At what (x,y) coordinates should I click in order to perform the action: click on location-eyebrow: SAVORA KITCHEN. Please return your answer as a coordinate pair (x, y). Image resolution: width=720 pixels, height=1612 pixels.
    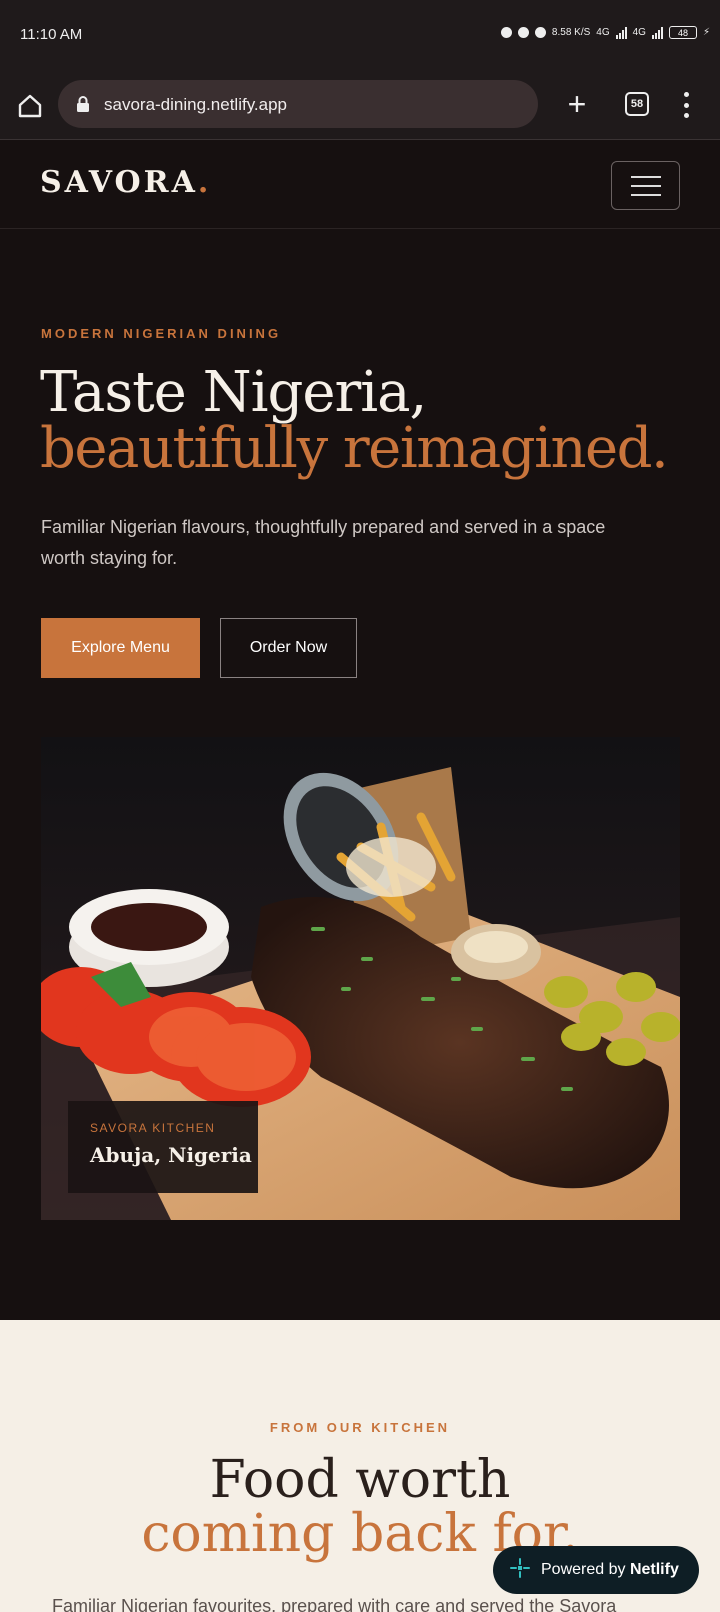
    Looking at the image, I should click on (153, 1128).